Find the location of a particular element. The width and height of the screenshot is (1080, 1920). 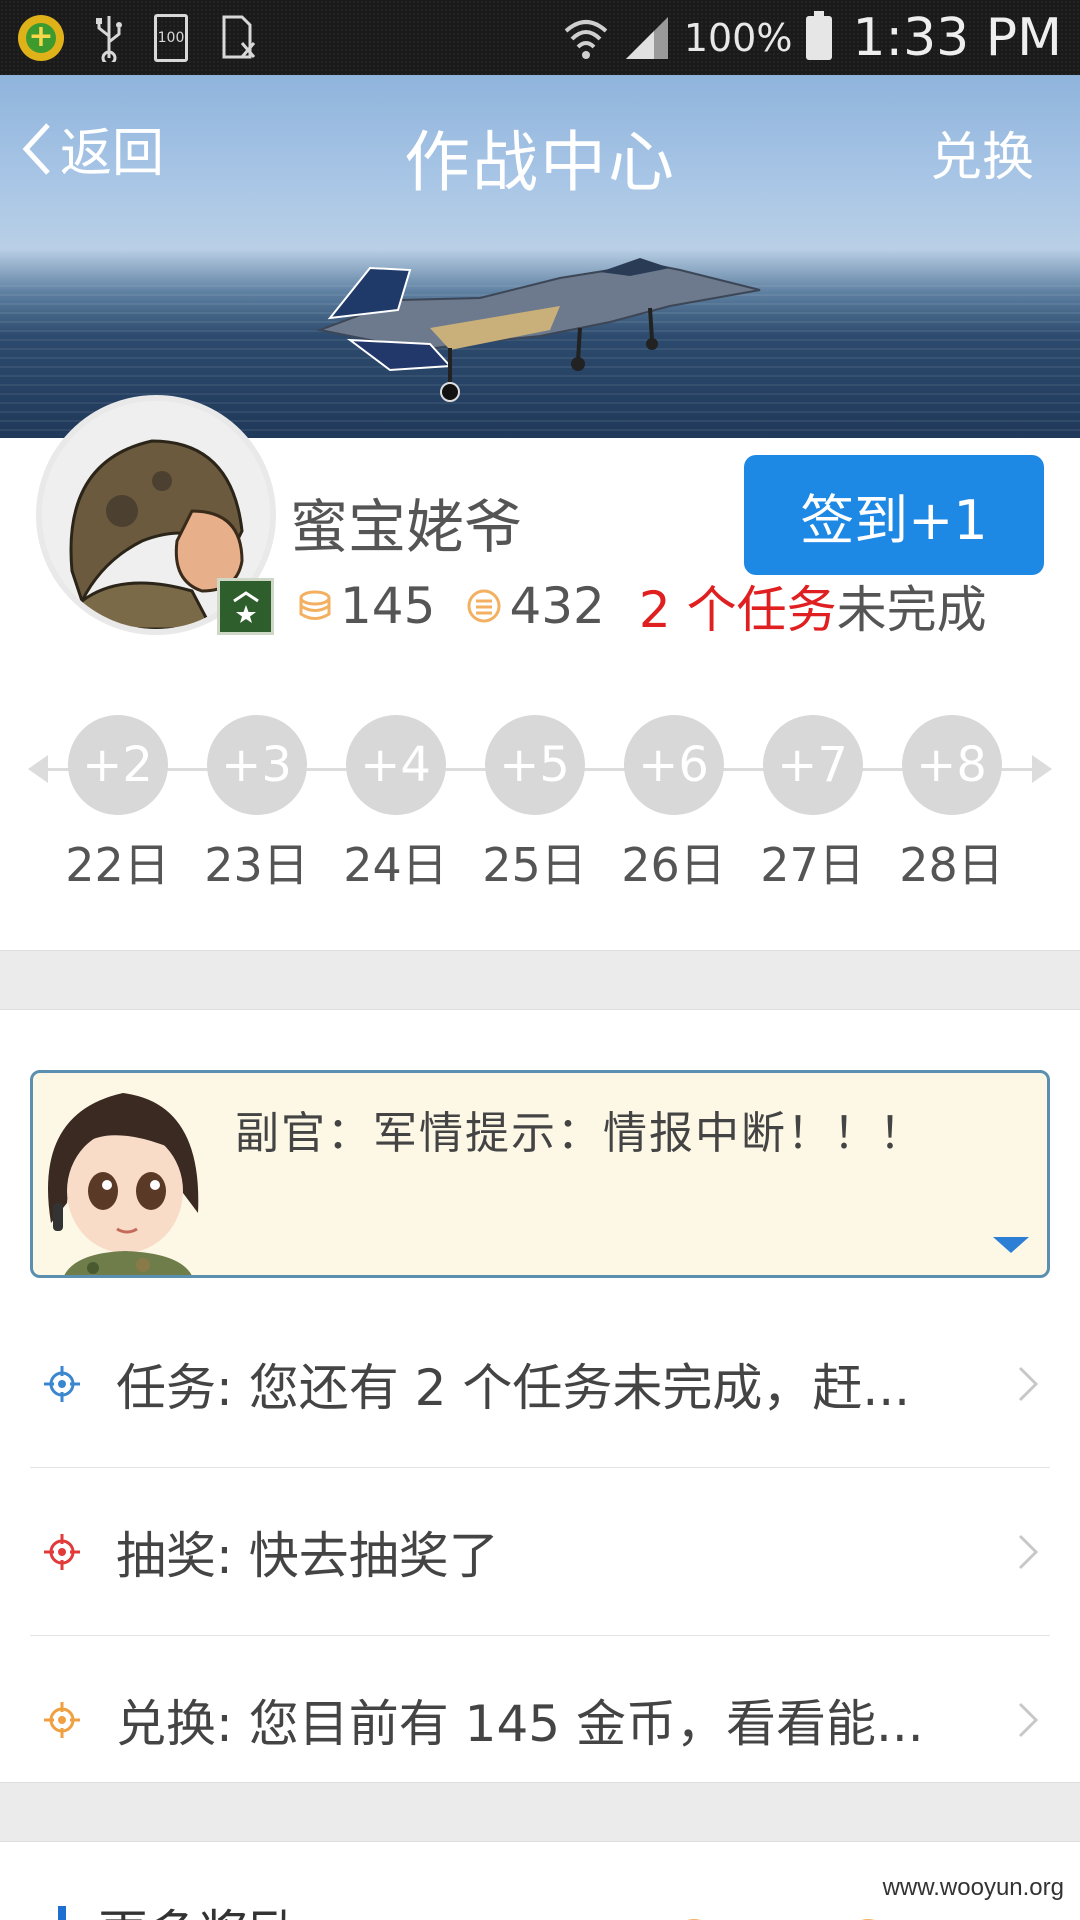

points-icon is located at coordinates (484, 606).